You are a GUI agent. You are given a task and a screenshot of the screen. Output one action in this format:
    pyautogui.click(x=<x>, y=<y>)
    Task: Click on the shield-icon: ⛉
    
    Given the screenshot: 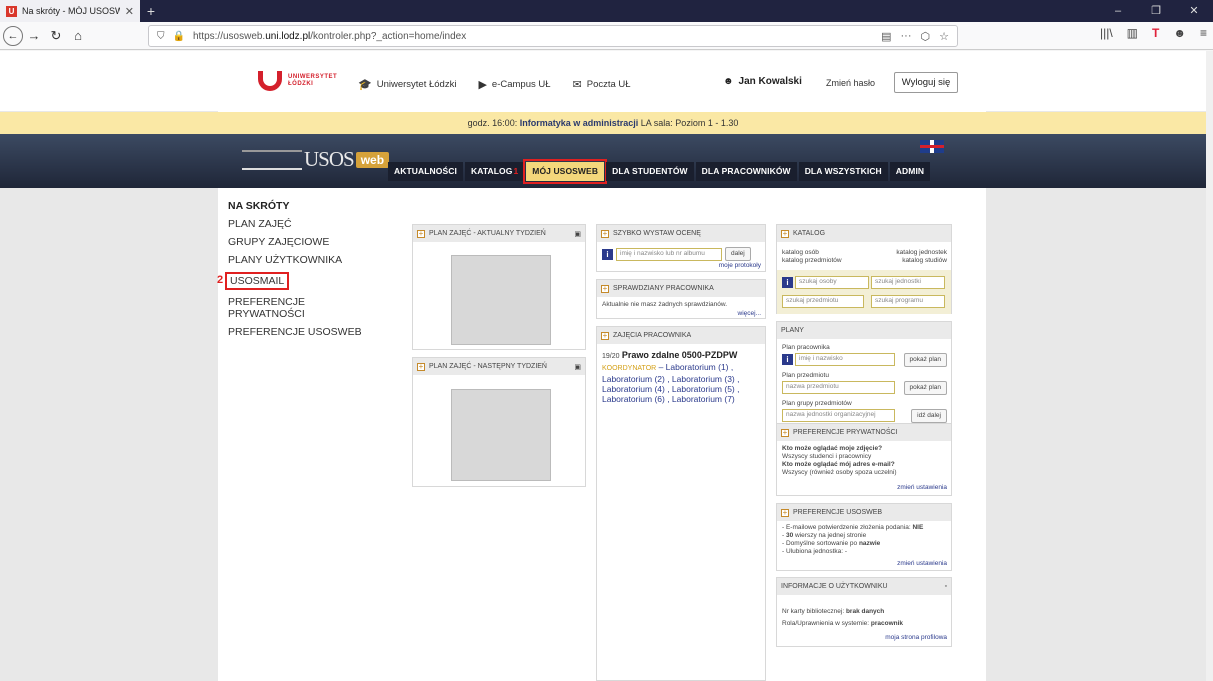 What is the action you would take?
    pyautogui.click(x=161, y=36)
    